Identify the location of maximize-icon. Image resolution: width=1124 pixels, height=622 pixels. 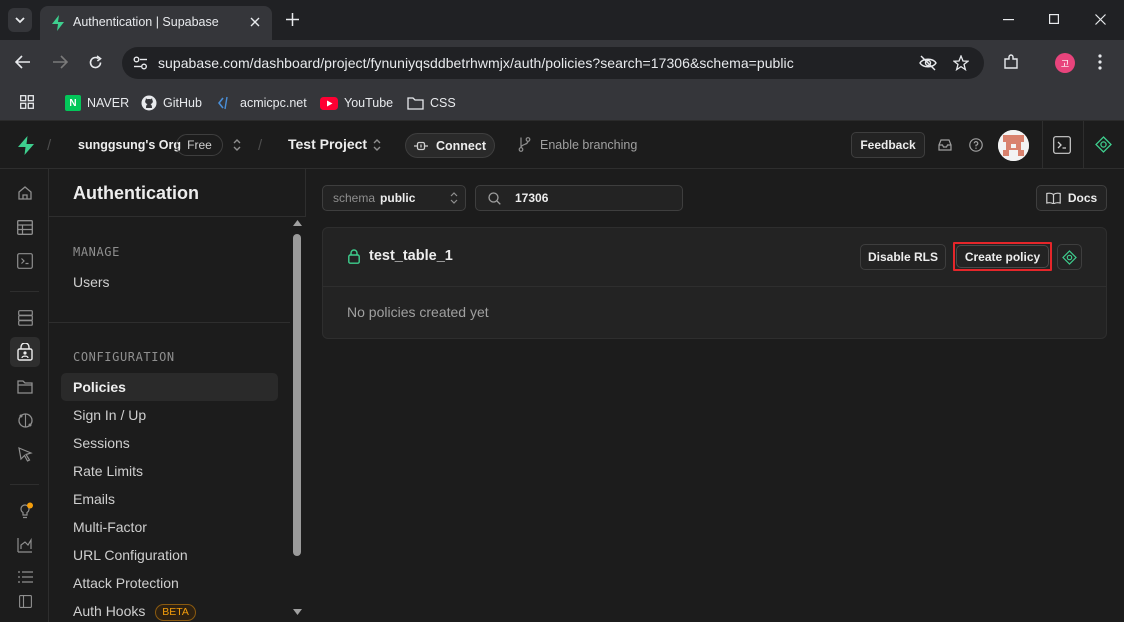
(1054, 19).